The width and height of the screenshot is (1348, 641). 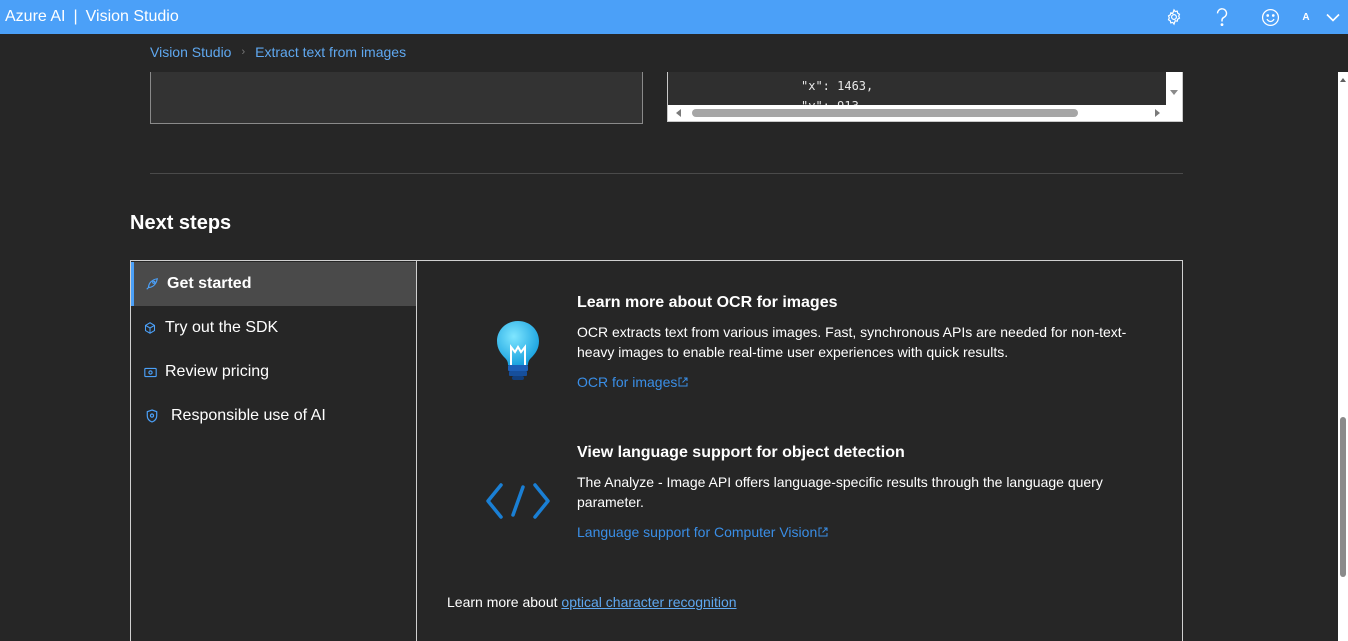 What do you see at coordinates (518, 501) in the screenshot?
I see `code-icon` at bounding box center [518, 501].